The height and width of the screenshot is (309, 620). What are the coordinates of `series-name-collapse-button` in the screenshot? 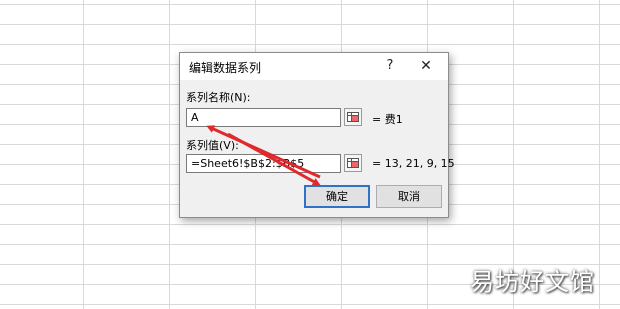 It's located at (353, 117).